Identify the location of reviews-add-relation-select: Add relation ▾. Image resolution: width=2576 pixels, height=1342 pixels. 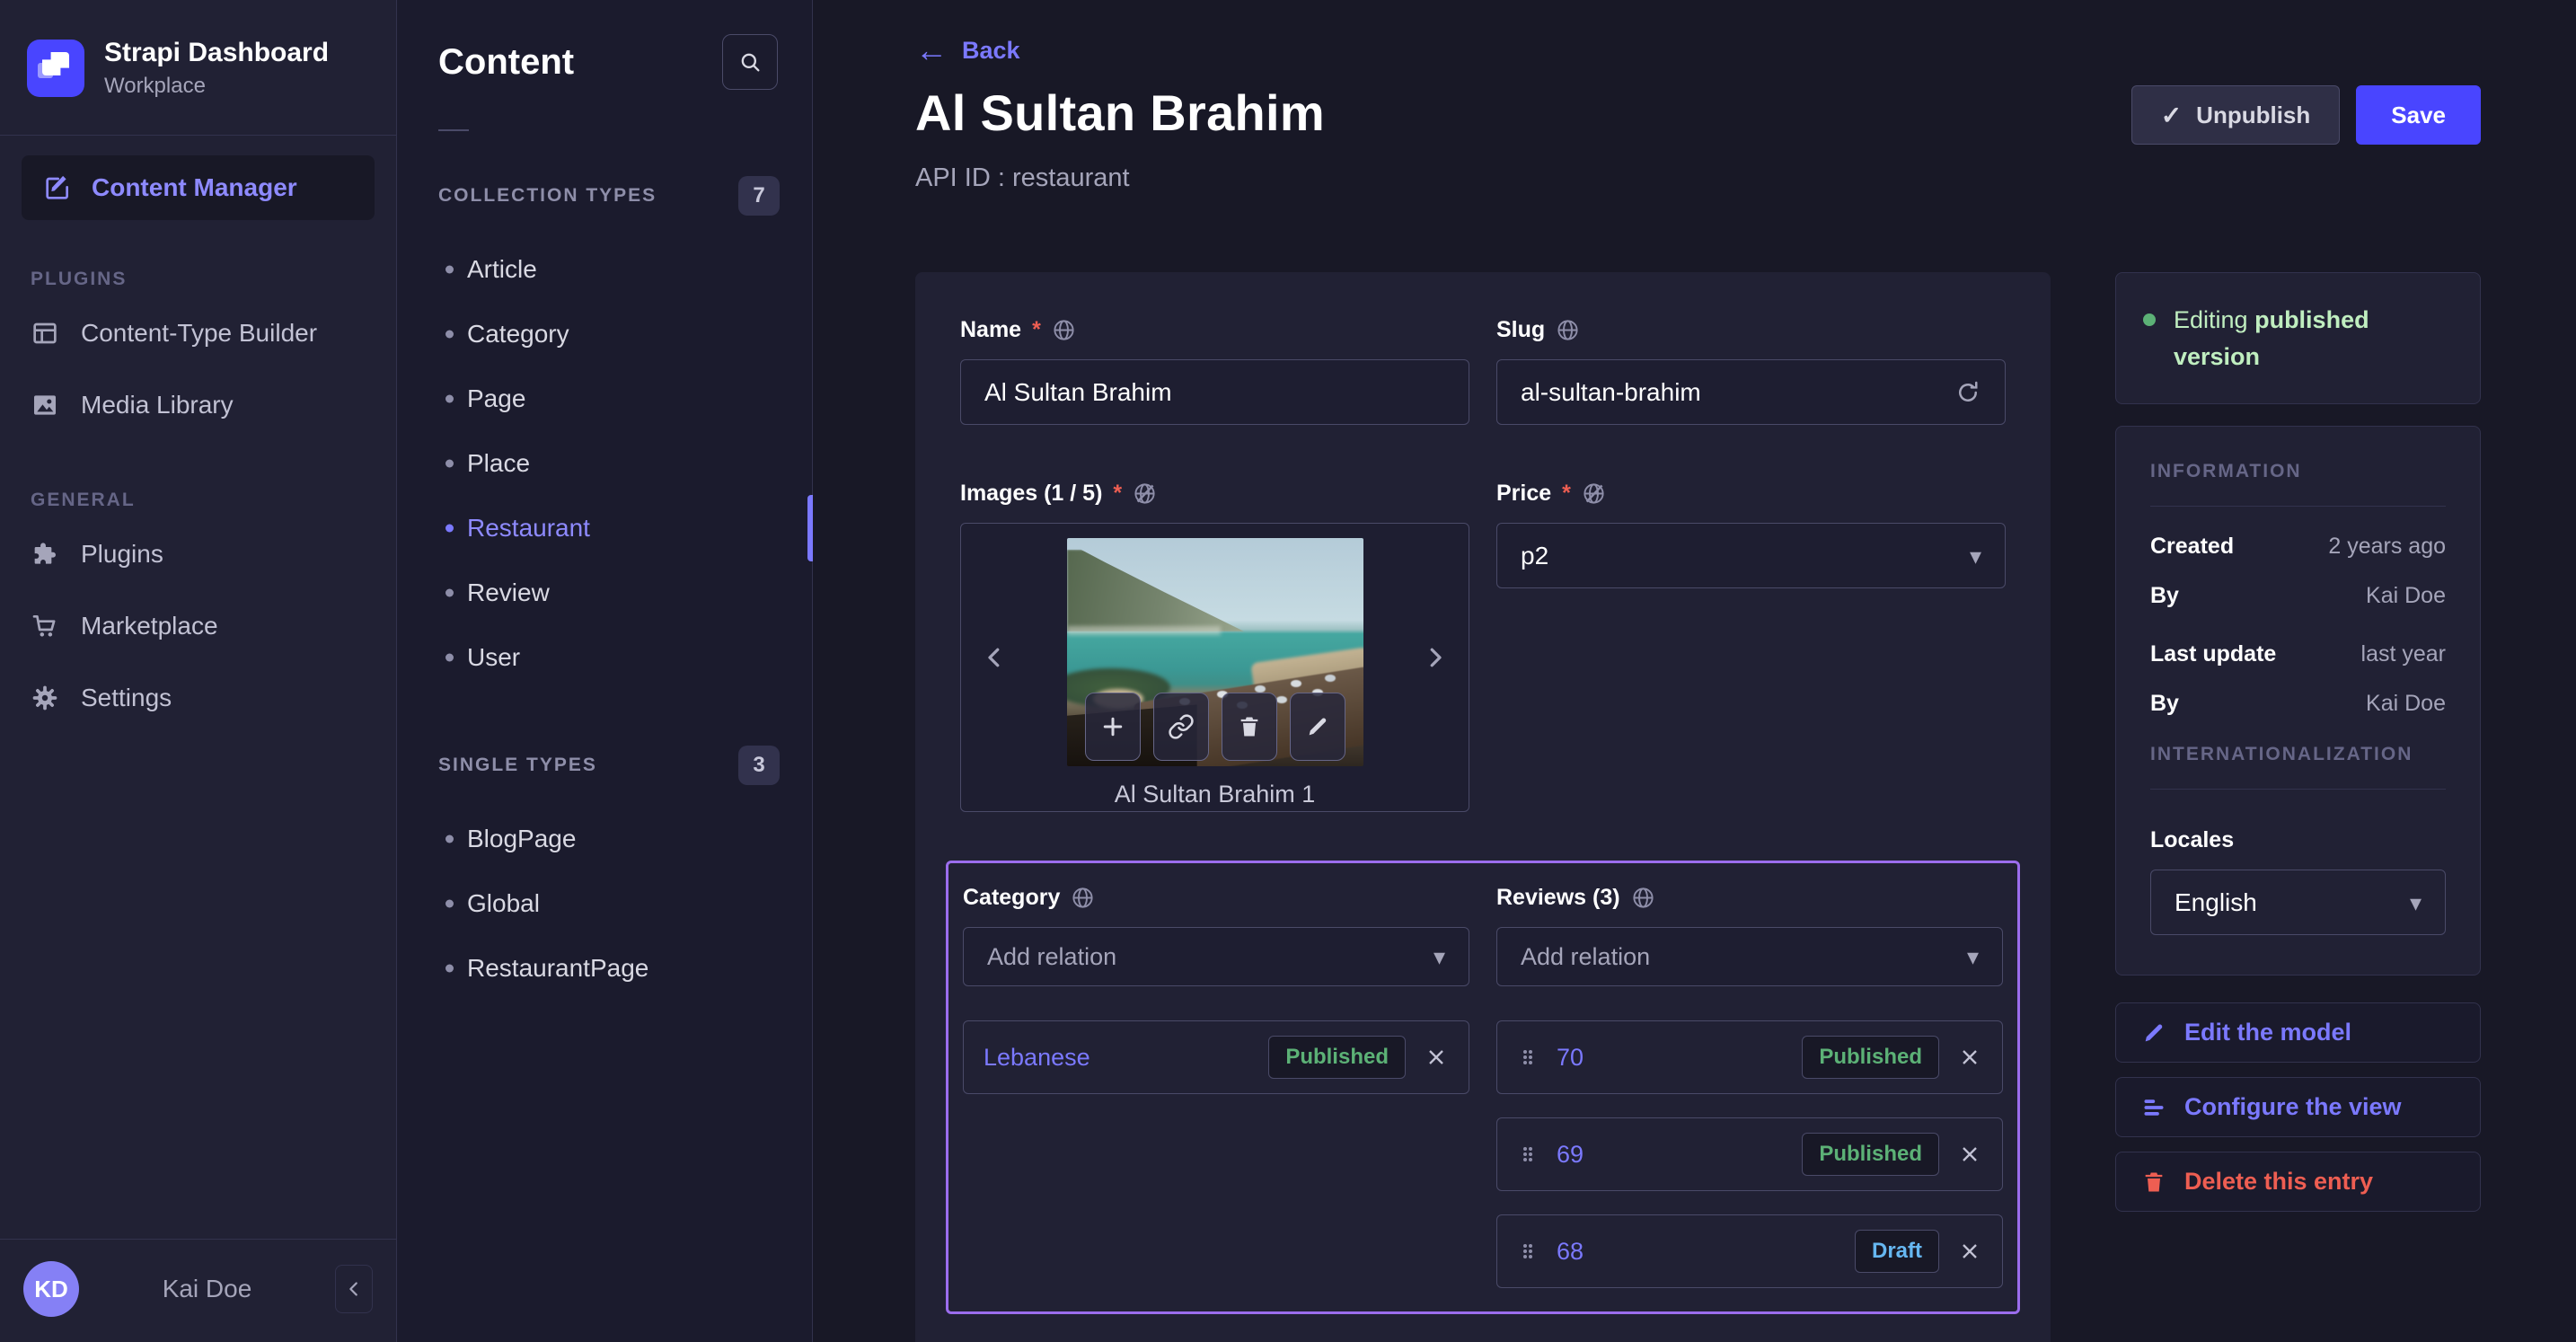
(1749, 956).